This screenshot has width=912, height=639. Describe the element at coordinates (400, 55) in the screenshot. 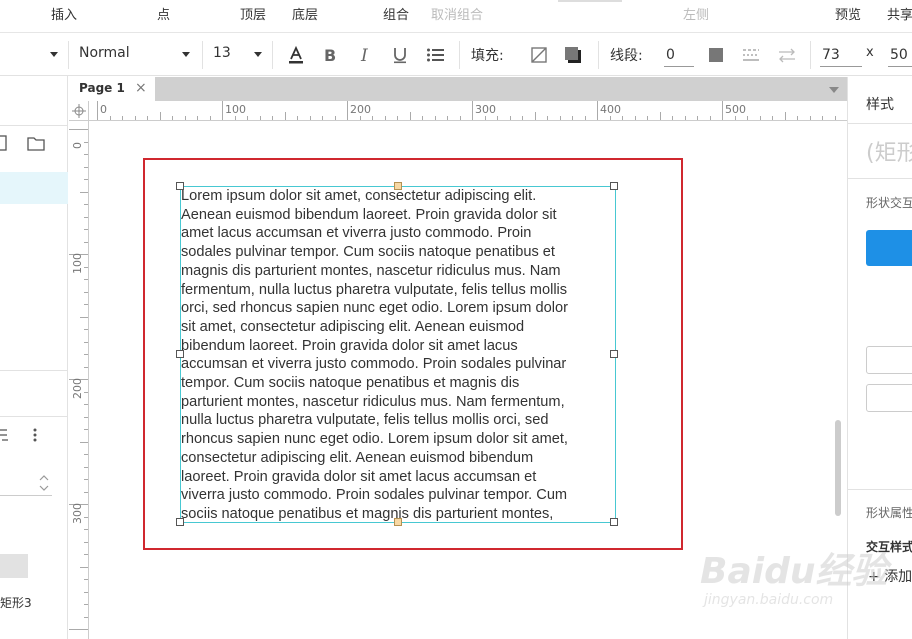

I see `underline-icon` at that location.